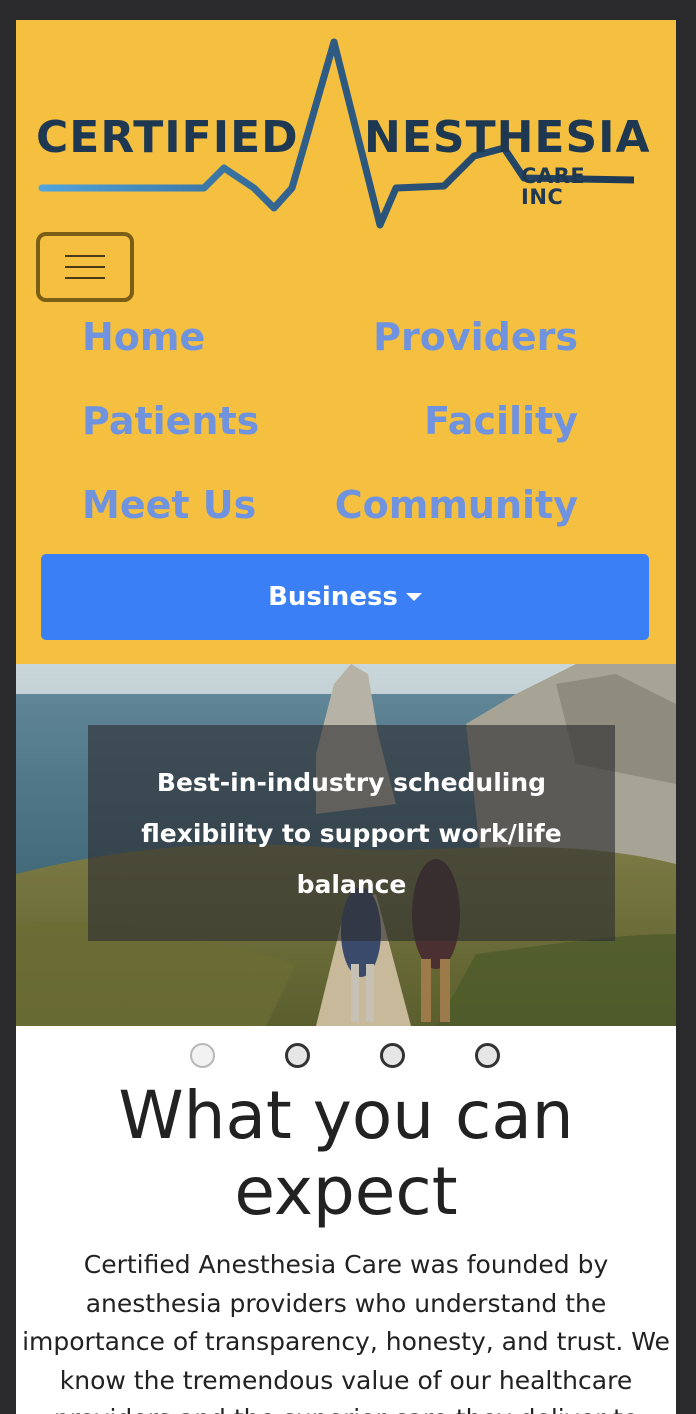 This screenshot has height=1414, width=696. I want to click on business-dropdown-button: Business, so click(345, 597).